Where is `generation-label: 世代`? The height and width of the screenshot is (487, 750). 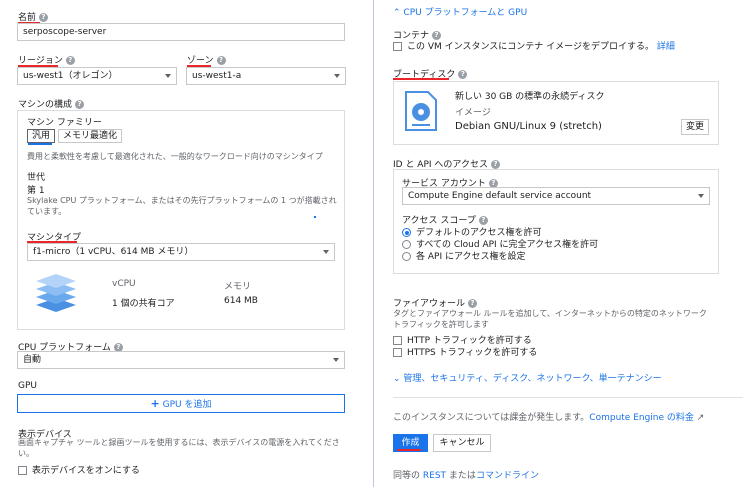 generation-label: 世代 is located at coordinates (36, 178).